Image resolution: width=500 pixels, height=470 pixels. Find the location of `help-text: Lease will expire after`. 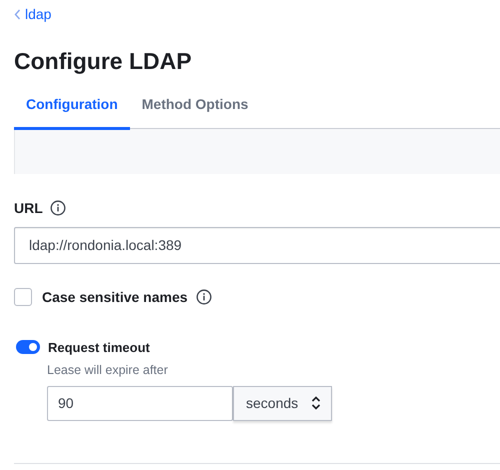

help-text: Lease will expire after is located at coordinates (108, 371).